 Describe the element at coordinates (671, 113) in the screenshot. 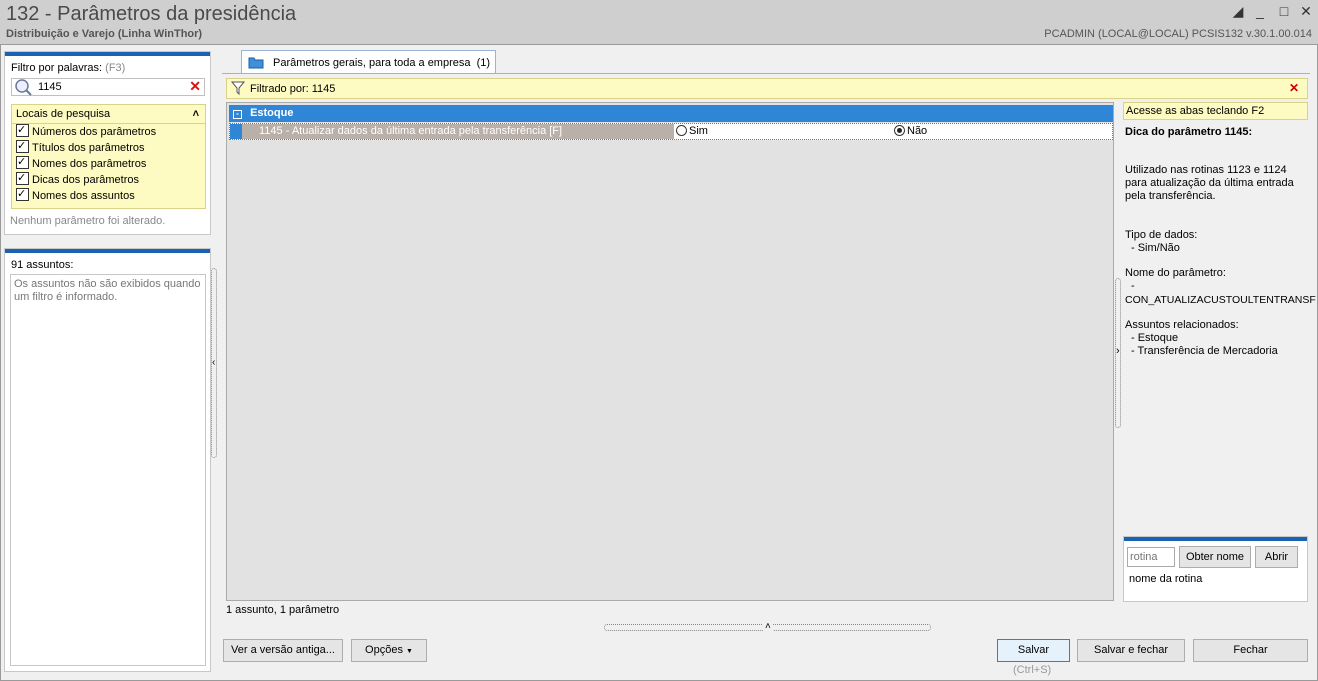

I see `group-row: - Estoque` at that location.